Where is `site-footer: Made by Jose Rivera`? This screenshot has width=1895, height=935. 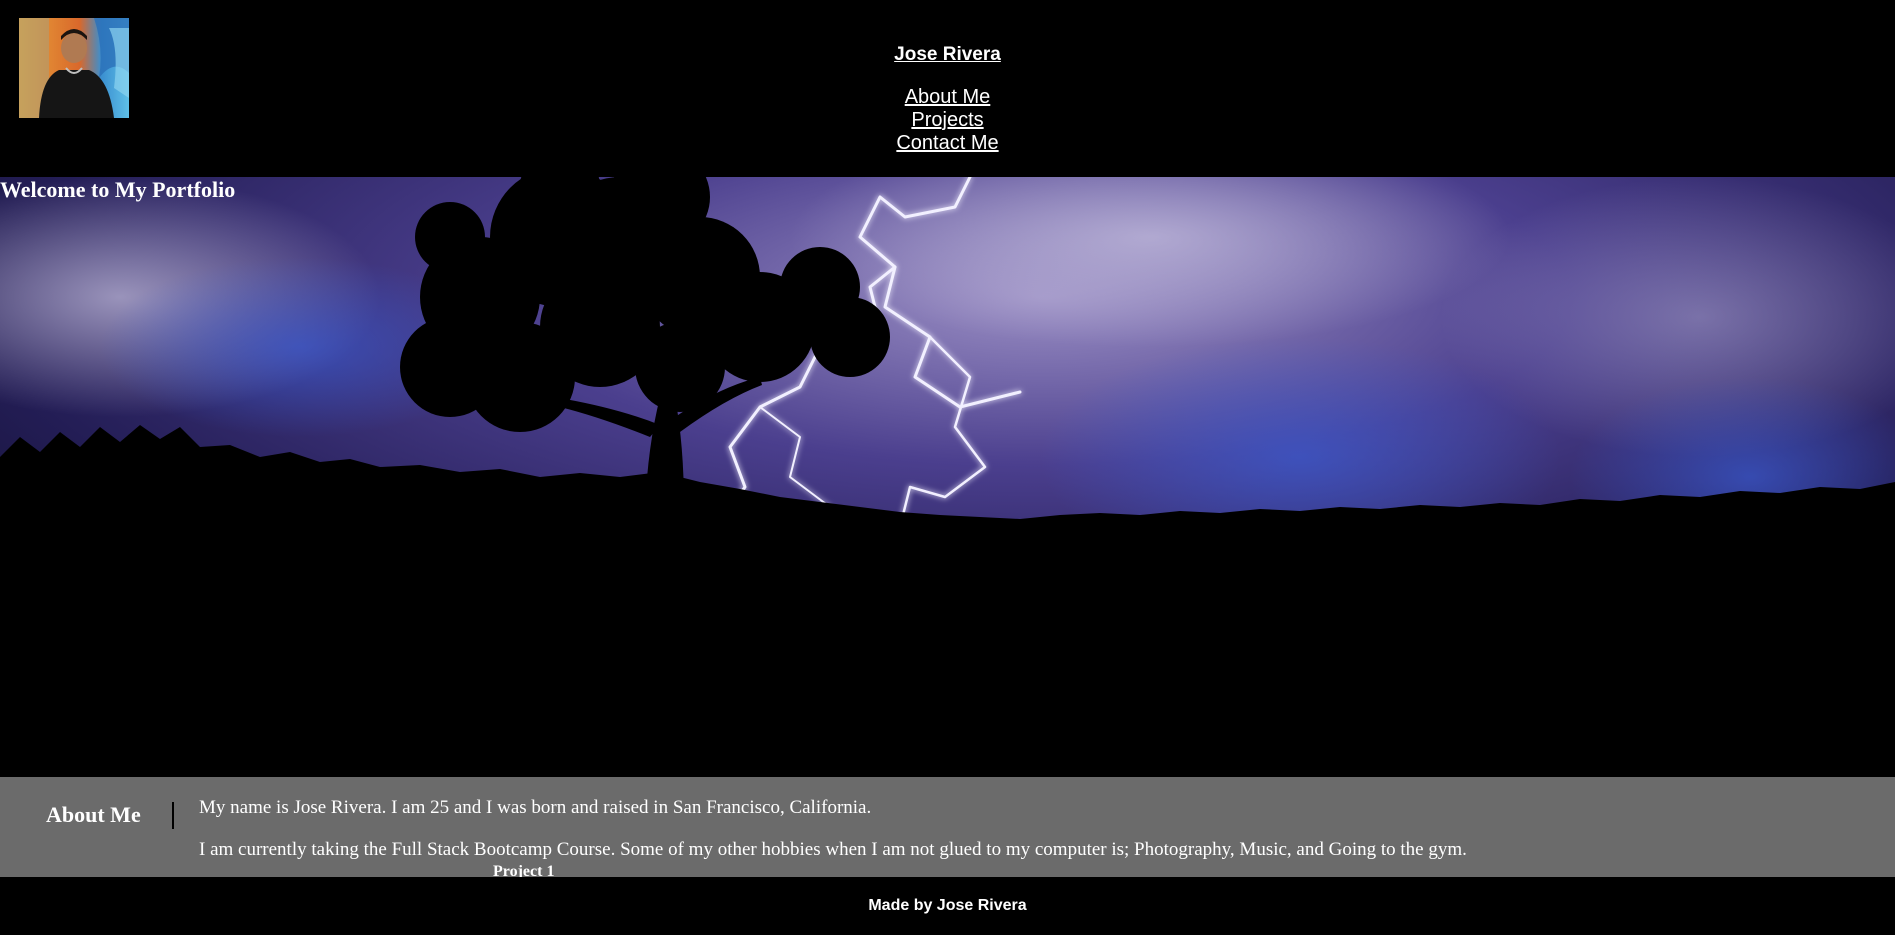 site-footer: Made by Jose Rivera is located at coordinates (947, 900).